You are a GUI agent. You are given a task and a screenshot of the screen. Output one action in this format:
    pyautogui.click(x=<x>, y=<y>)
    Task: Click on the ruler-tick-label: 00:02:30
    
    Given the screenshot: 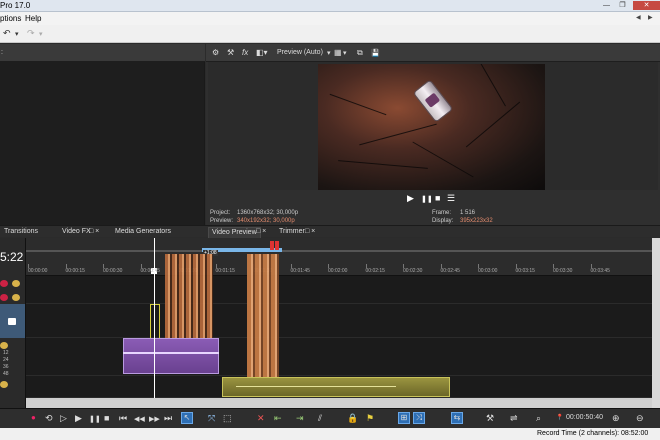 What is the action you would take?
    pyautogui.click(x=413, y=271)
    